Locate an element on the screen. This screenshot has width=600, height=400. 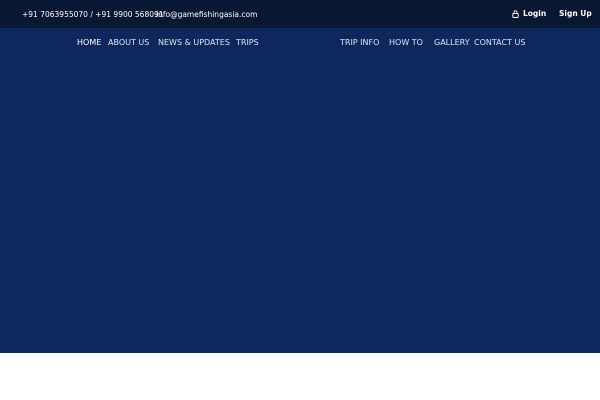
nav-item-trip-info: TRIP INFO is located at coordinates (359, 42).